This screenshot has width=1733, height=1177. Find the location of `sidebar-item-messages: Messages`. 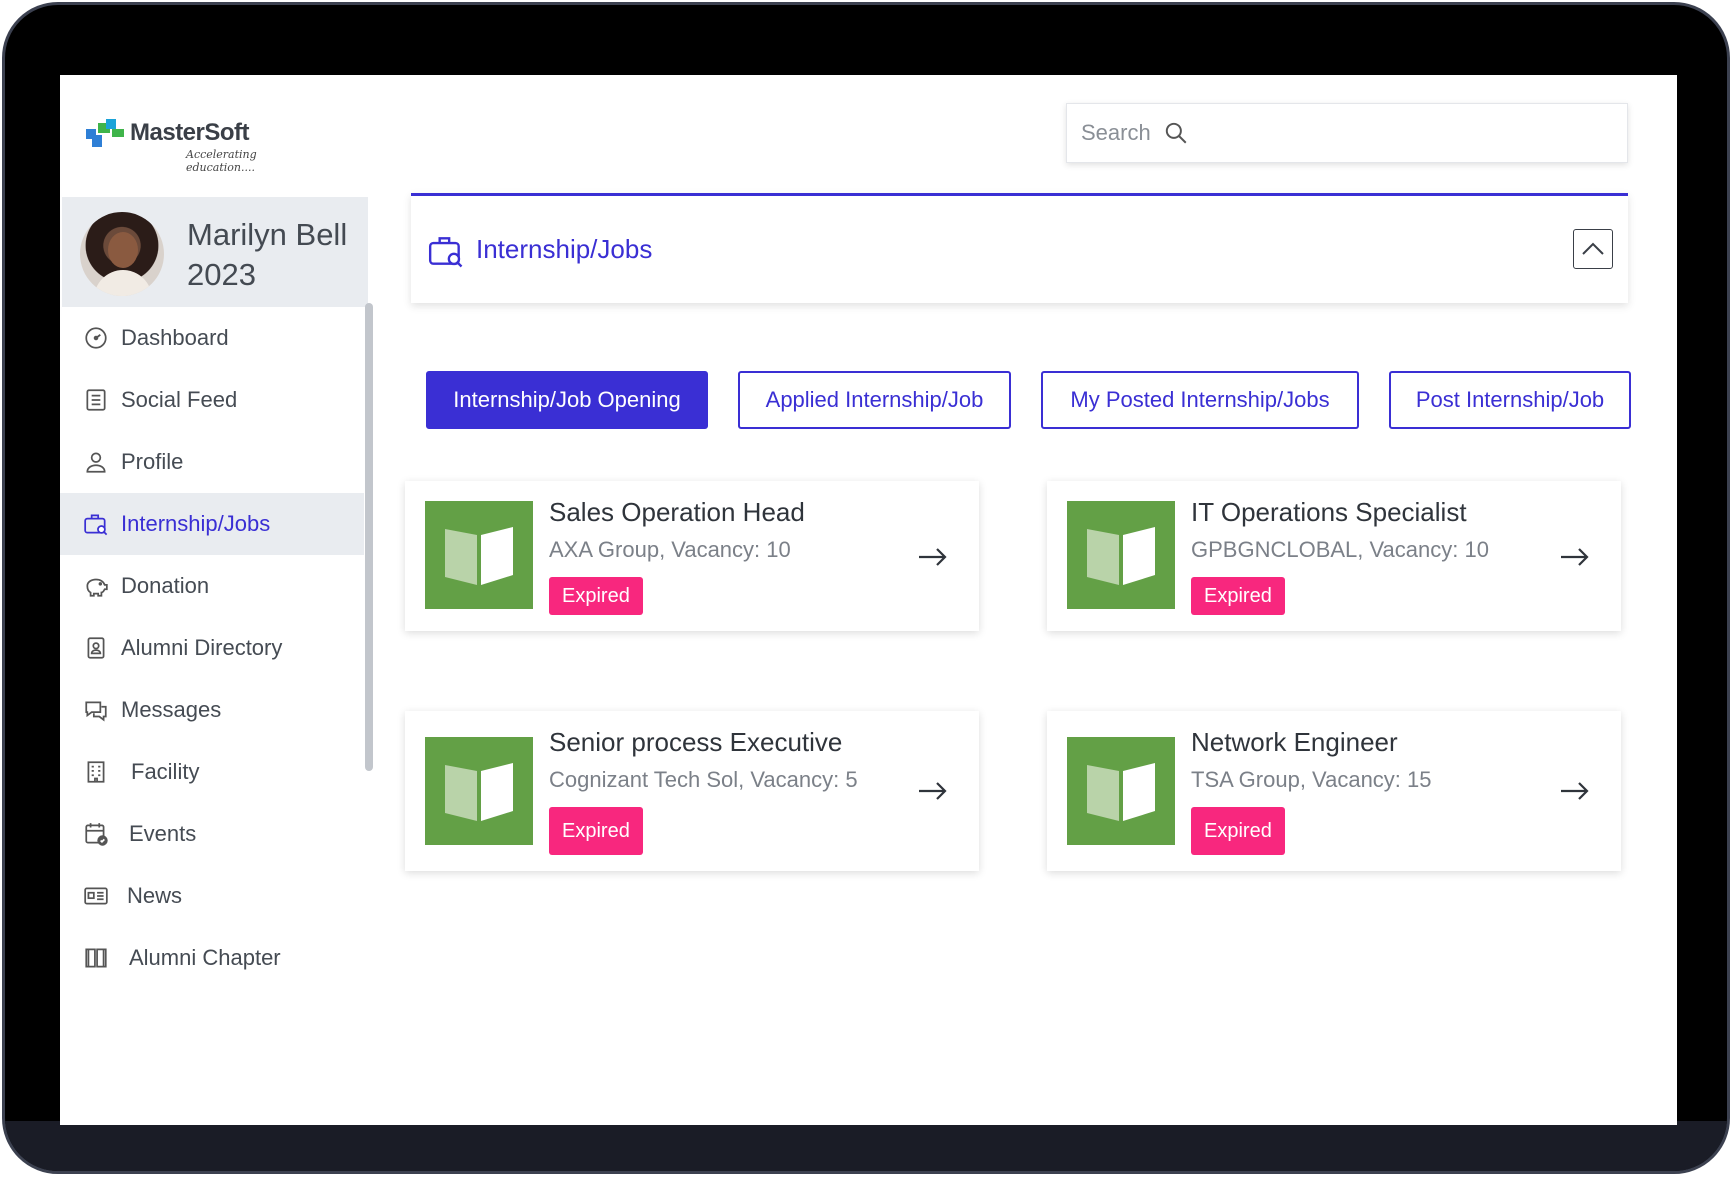

sidebar-item-messages: Messages is located at coordinates (212, 710).